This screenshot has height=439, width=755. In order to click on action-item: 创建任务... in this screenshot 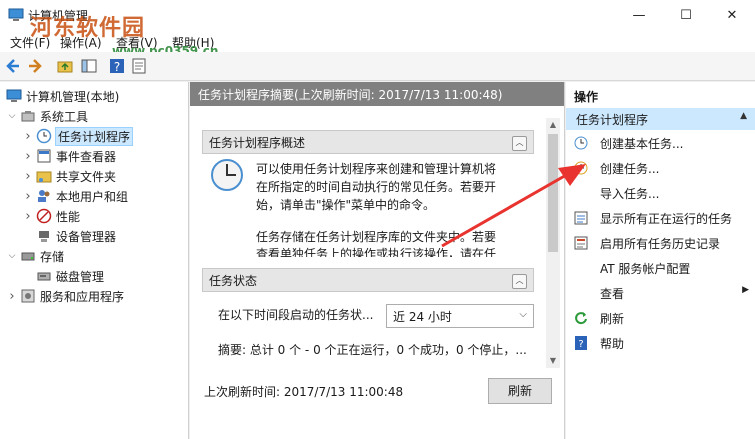, I will do `click(660, 168)`.